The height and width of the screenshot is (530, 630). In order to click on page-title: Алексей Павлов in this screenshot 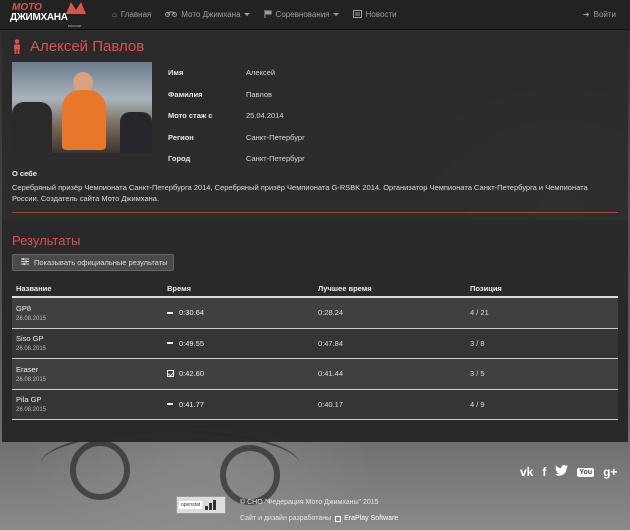, I will do `click(78, 46)`.